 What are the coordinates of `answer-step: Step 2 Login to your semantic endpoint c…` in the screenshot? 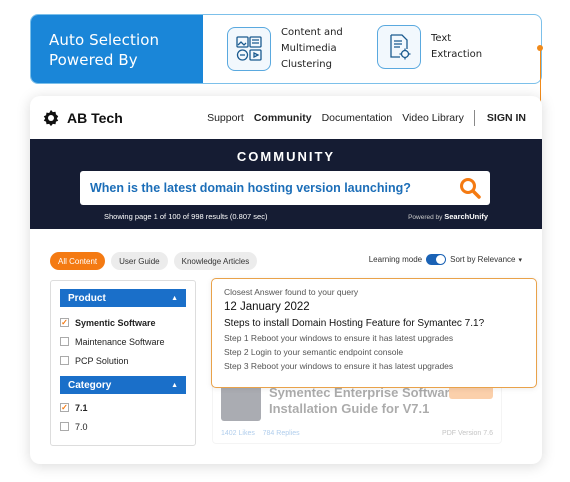 It's located at (314, 352).